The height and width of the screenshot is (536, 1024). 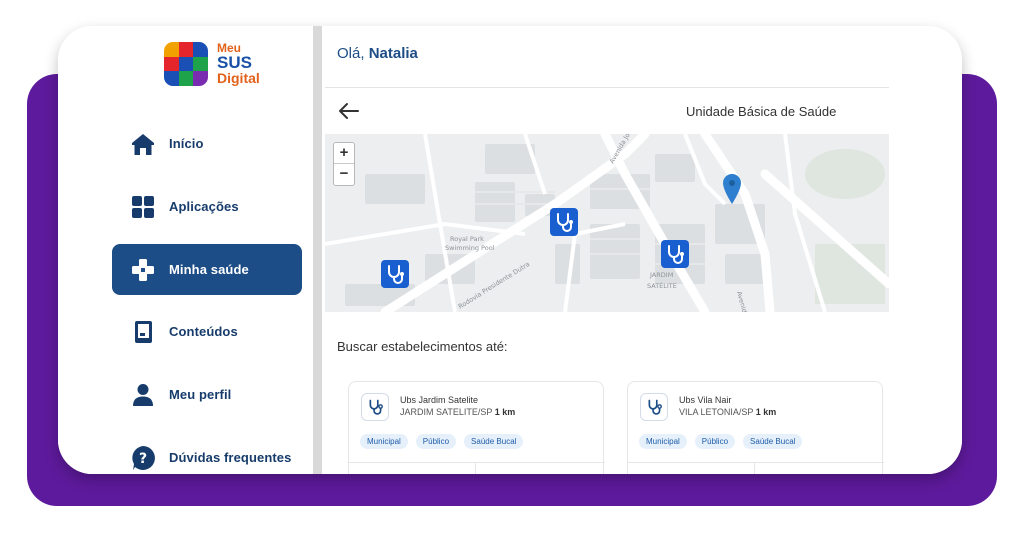 I want to click on establishment-city: VILA LETONIA/SP, so click(x=716, y=412).